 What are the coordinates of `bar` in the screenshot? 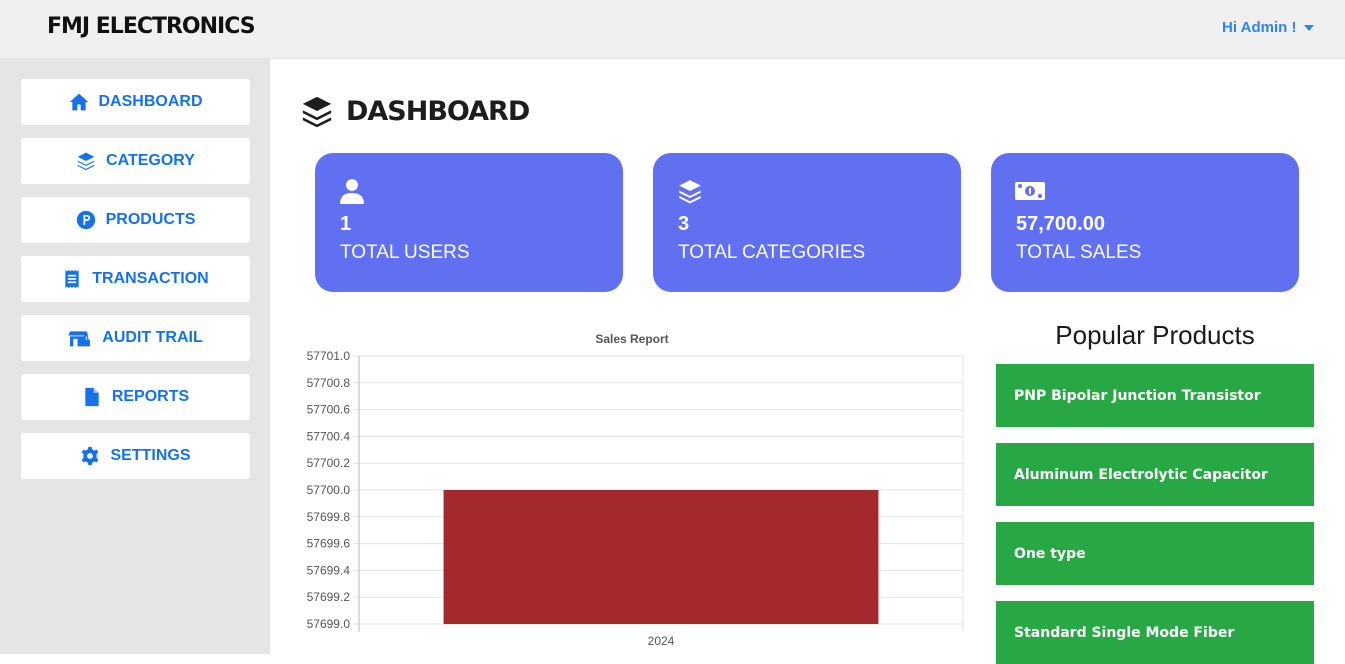 It's located at (661, 557).